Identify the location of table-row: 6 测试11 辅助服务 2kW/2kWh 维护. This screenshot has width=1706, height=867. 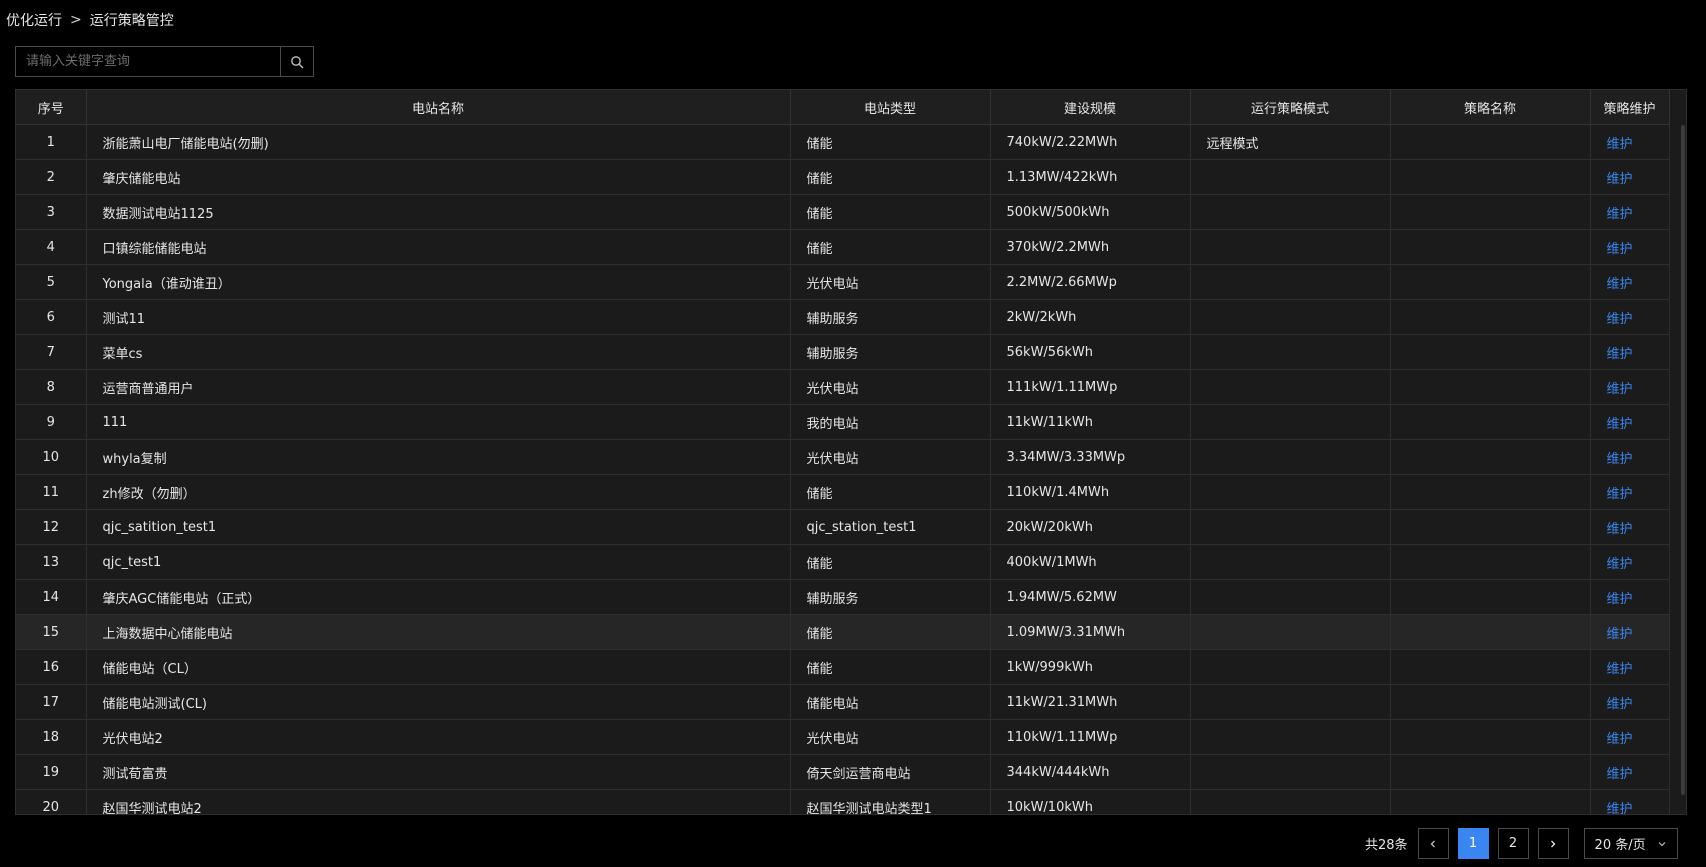
(843, 317).